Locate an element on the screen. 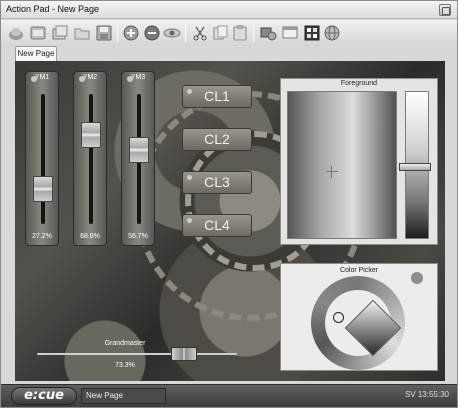 Image resolution: width=458 pixels, height=408 pixels. fader-ym3: YM3 56.7% is located at coordinates (138, 158).